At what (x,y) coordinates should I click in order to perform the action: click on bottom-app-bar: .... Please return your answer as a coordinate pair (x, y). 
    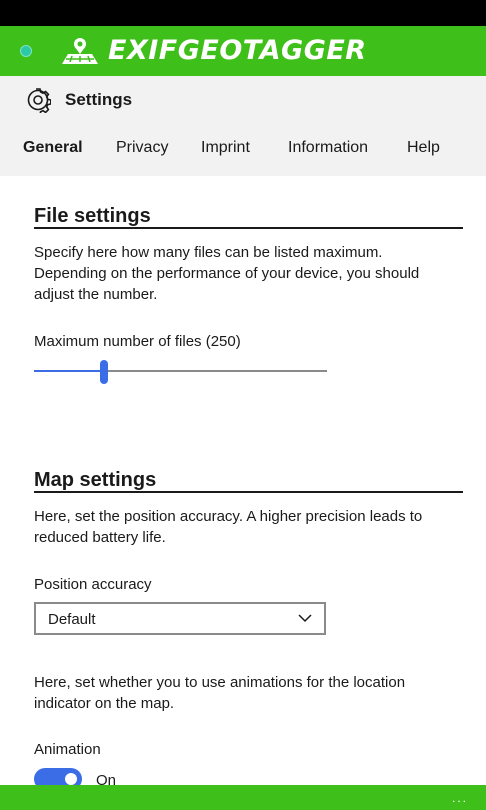
    Looking at the image, I should click on (243, 797).